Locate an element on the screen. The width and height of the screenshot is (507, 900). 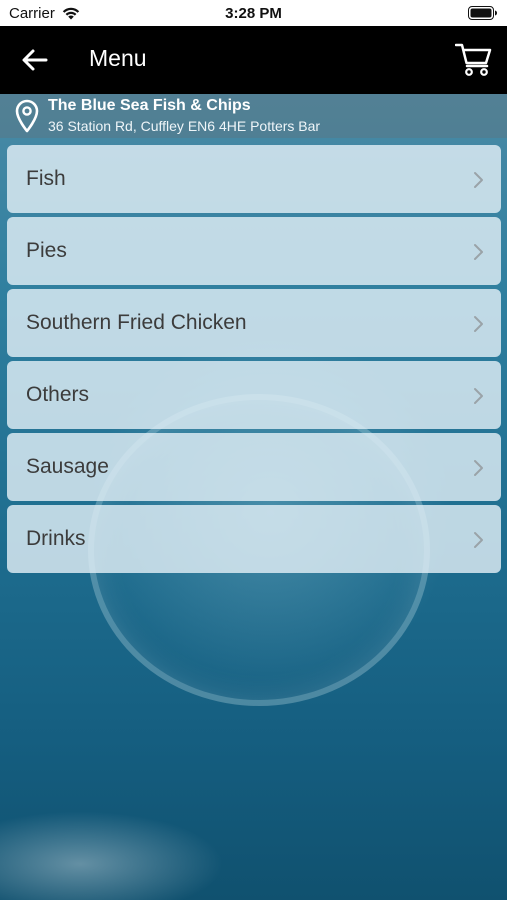
menu-category-others: Others is located at coordinates (254, 395).